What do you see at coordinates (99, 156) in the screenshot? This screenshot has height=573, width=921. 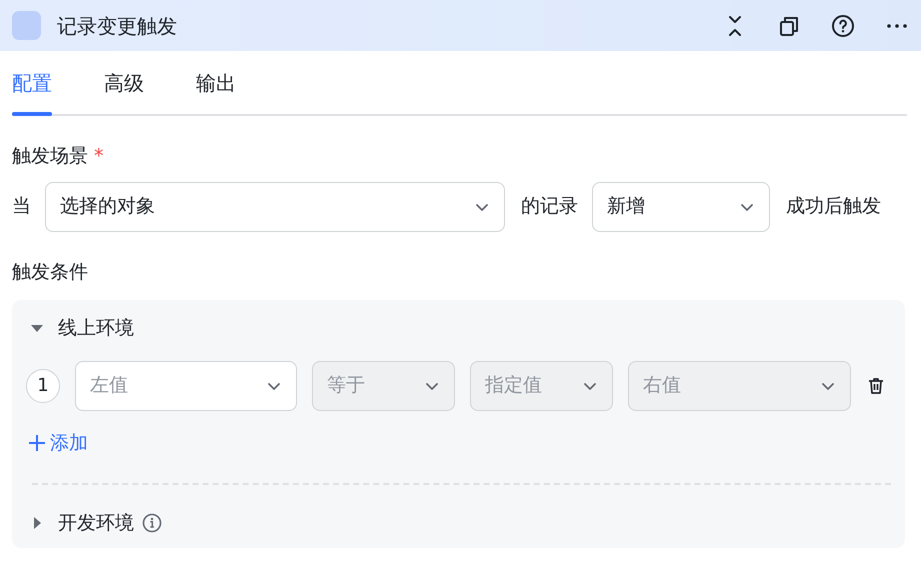 I see `required-mark: *` at bounding box center [99, 156].